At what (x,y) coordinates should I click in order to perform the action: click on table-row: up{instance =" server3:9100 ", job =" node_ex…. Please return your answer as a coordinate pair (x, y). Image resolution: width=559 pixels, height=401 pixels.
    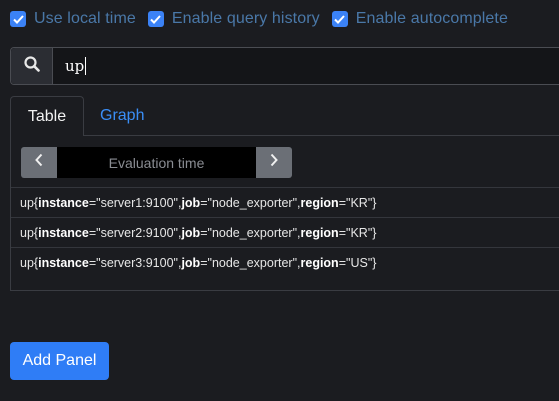
    Looking at the image, I should click on (285, 262).